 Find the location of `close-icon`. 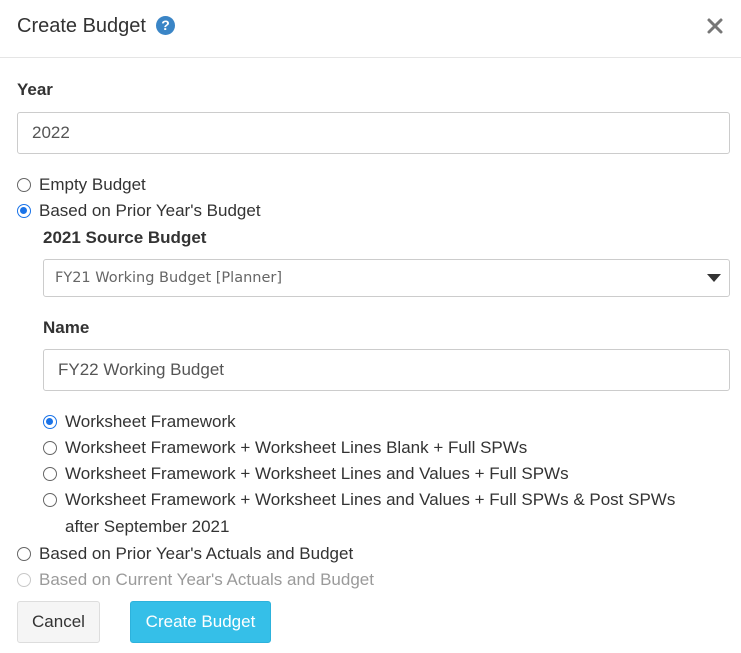

close-icon is located at coordinates (715, 26).